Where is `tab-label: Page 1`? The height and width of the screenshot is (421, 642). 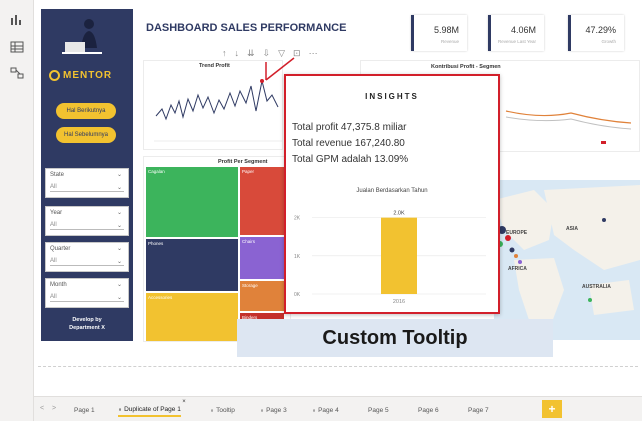 tab-label: Page 1 is located at coordinates (84, 410).